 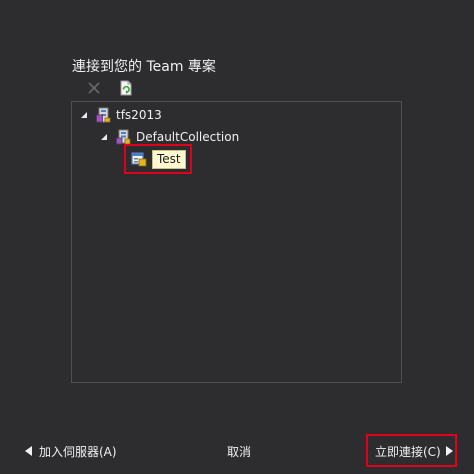 What do you see at coordinates (123, 137) in the screenshot?
I see `collection-icon` at bounding box center [123, 137].